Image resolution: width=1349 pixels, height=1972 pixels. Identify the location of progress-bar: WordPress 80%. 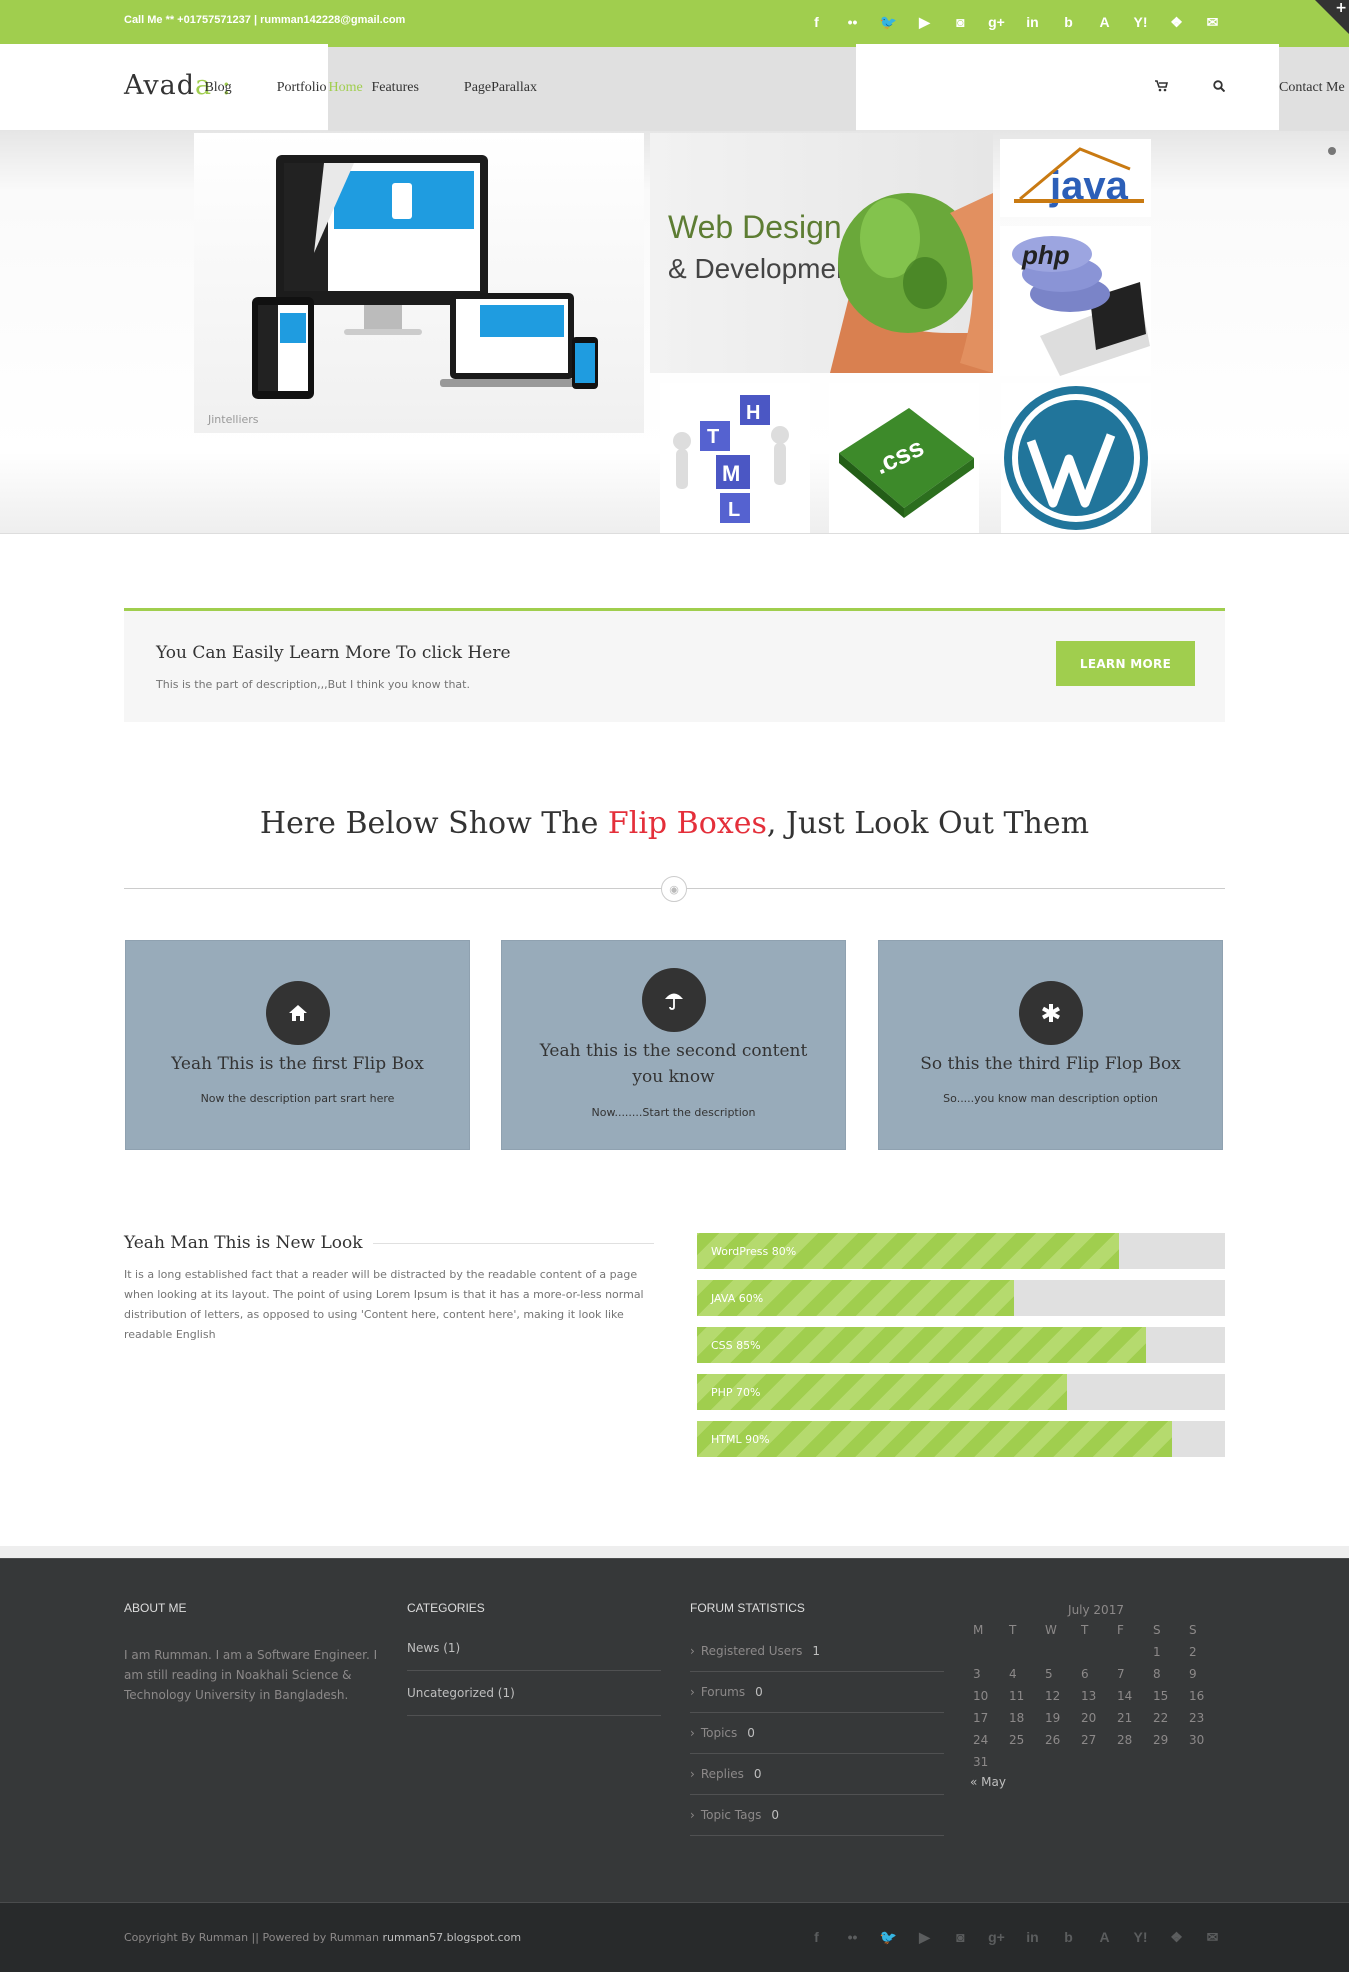
(961, 1251).